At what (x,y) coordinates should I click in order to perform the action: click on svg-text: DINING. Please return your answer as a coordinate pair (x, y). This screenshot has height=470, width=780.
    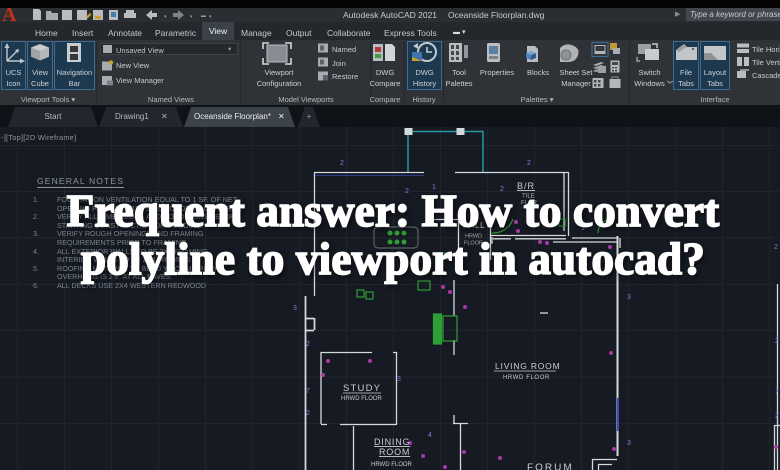
    Looking at the image, I should click on (392, 442).